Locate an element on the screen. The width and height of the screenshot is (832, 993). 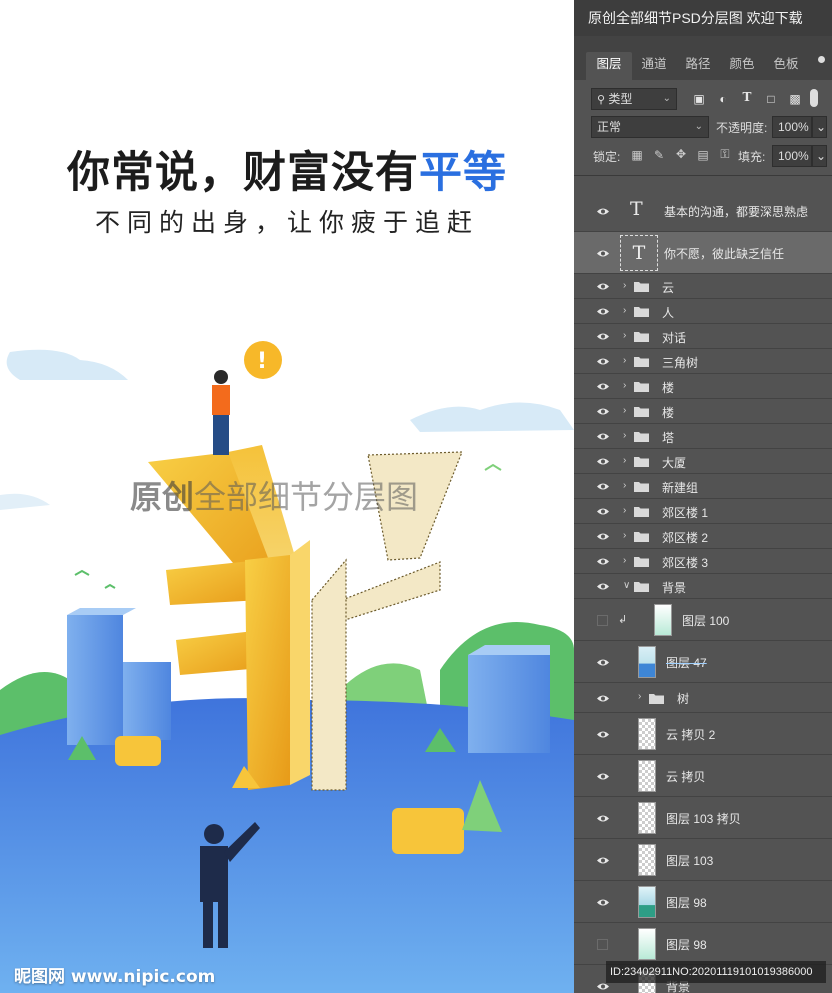
lock-transparent-icon: ▦ is located at coordinates (637, 155).